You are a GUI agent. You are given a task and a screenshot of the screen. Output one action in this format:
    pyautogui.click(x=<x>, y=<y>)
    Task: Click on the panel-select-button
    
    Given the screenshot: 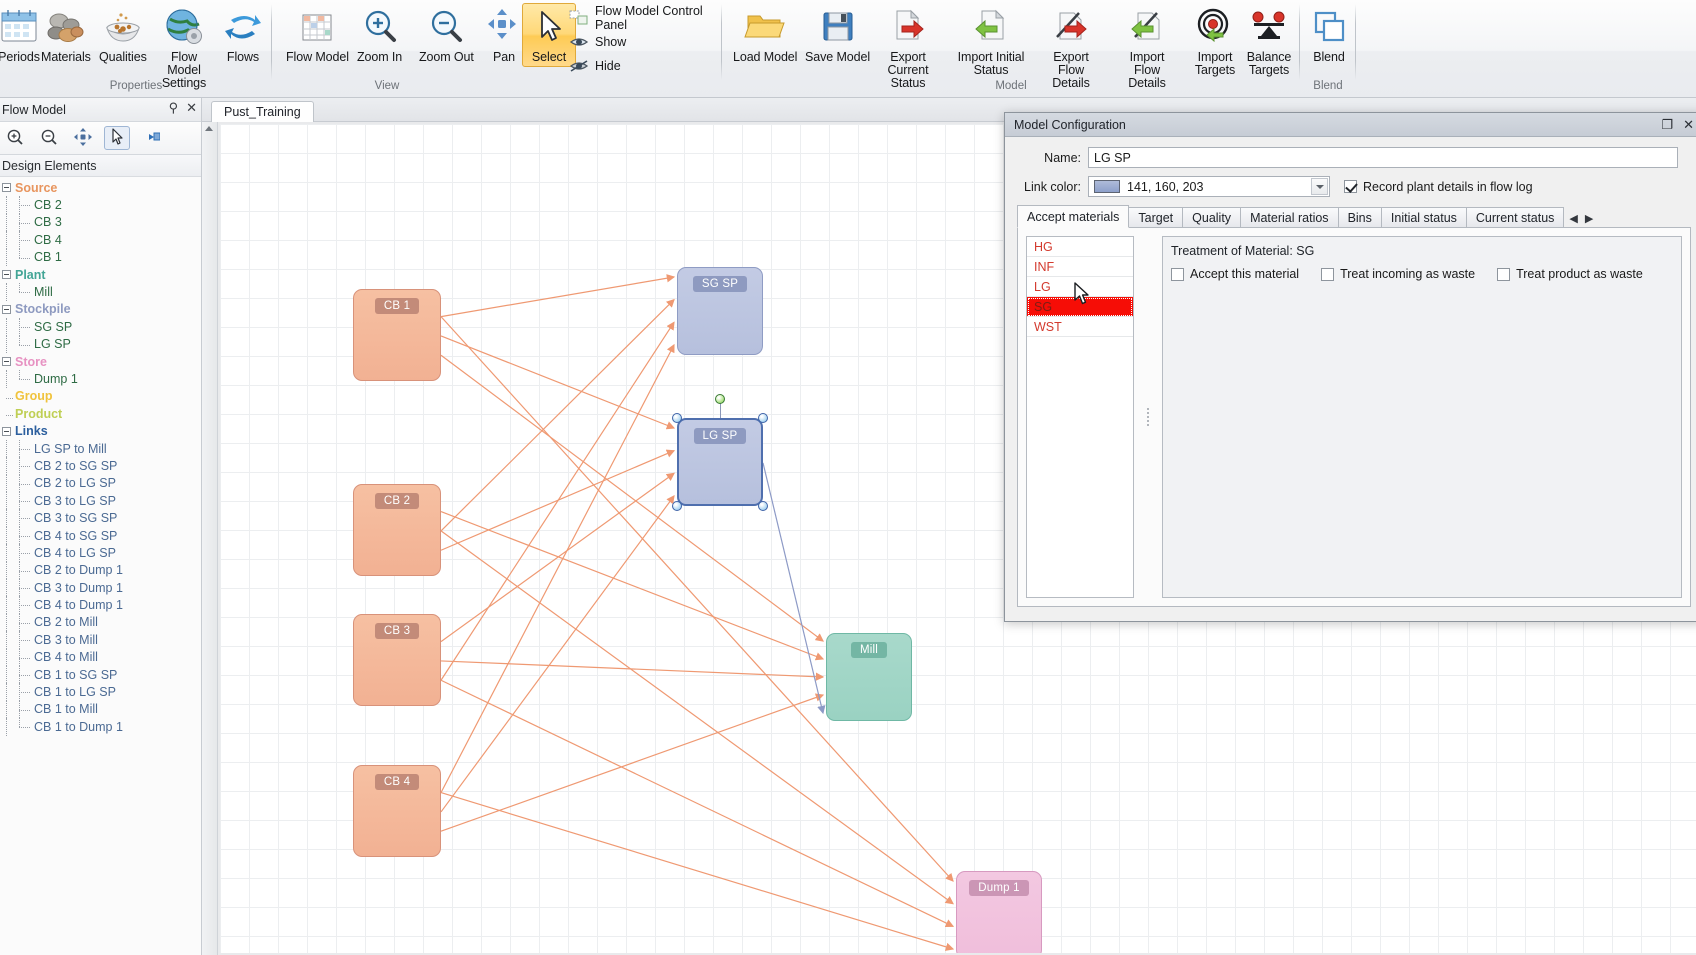 What is the action you would take?
    pyautogui.click(x=117, y=138)
    